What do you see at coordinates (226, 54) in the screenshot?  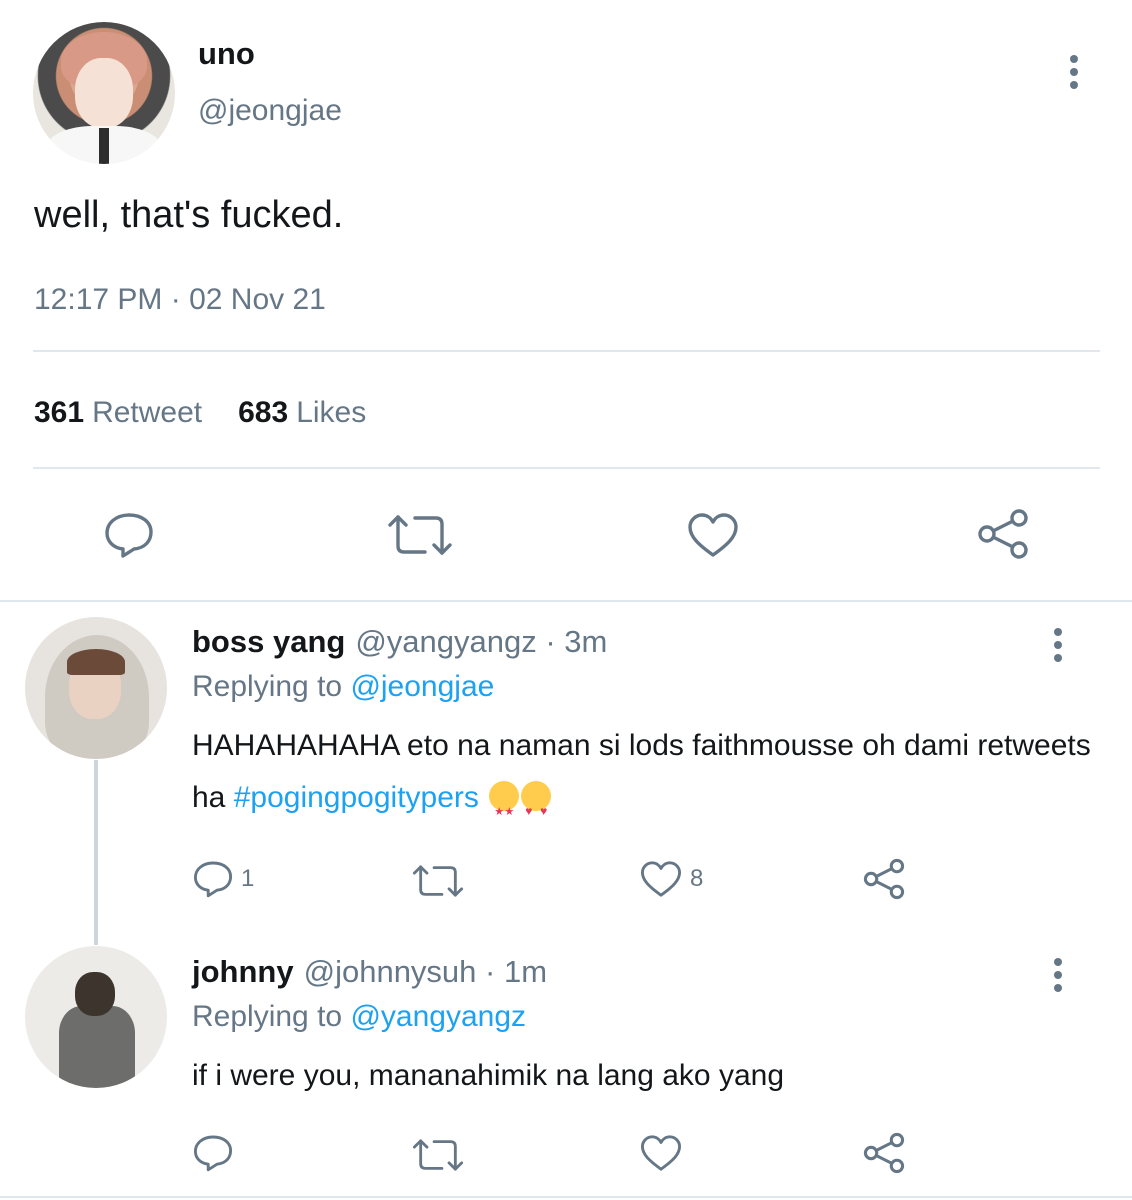 I see `main-tweet-display-name: uno` at bounding box center [226, 54].